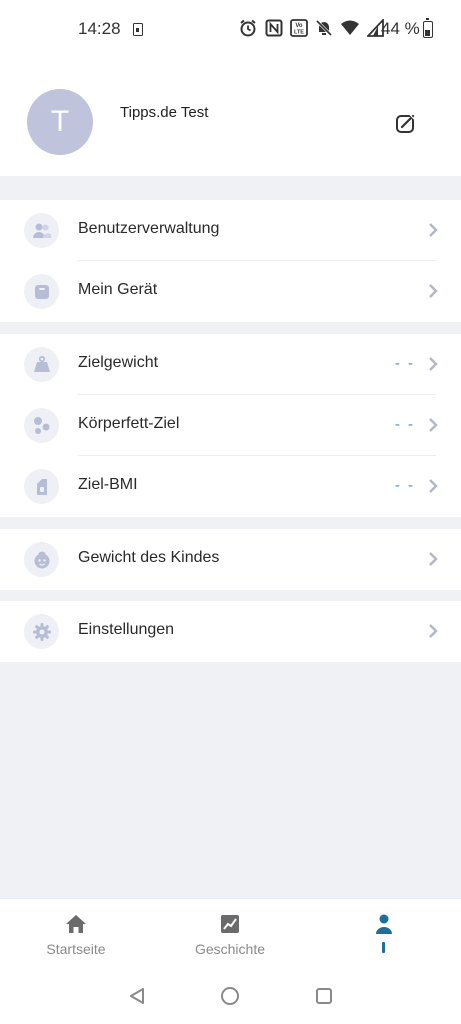  What do you see at coordinates (41, 631) in the screenshot?
I see `gear-icon` at bounding box center [41, 631].